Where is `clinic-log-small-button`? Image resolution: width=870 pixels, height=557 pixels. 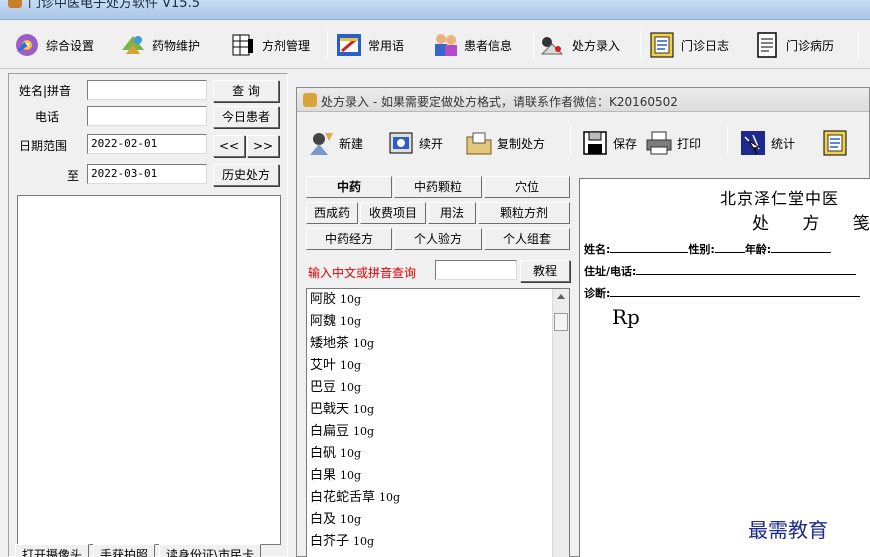
clinic-log-small-button is located at coordinates (835, 143).